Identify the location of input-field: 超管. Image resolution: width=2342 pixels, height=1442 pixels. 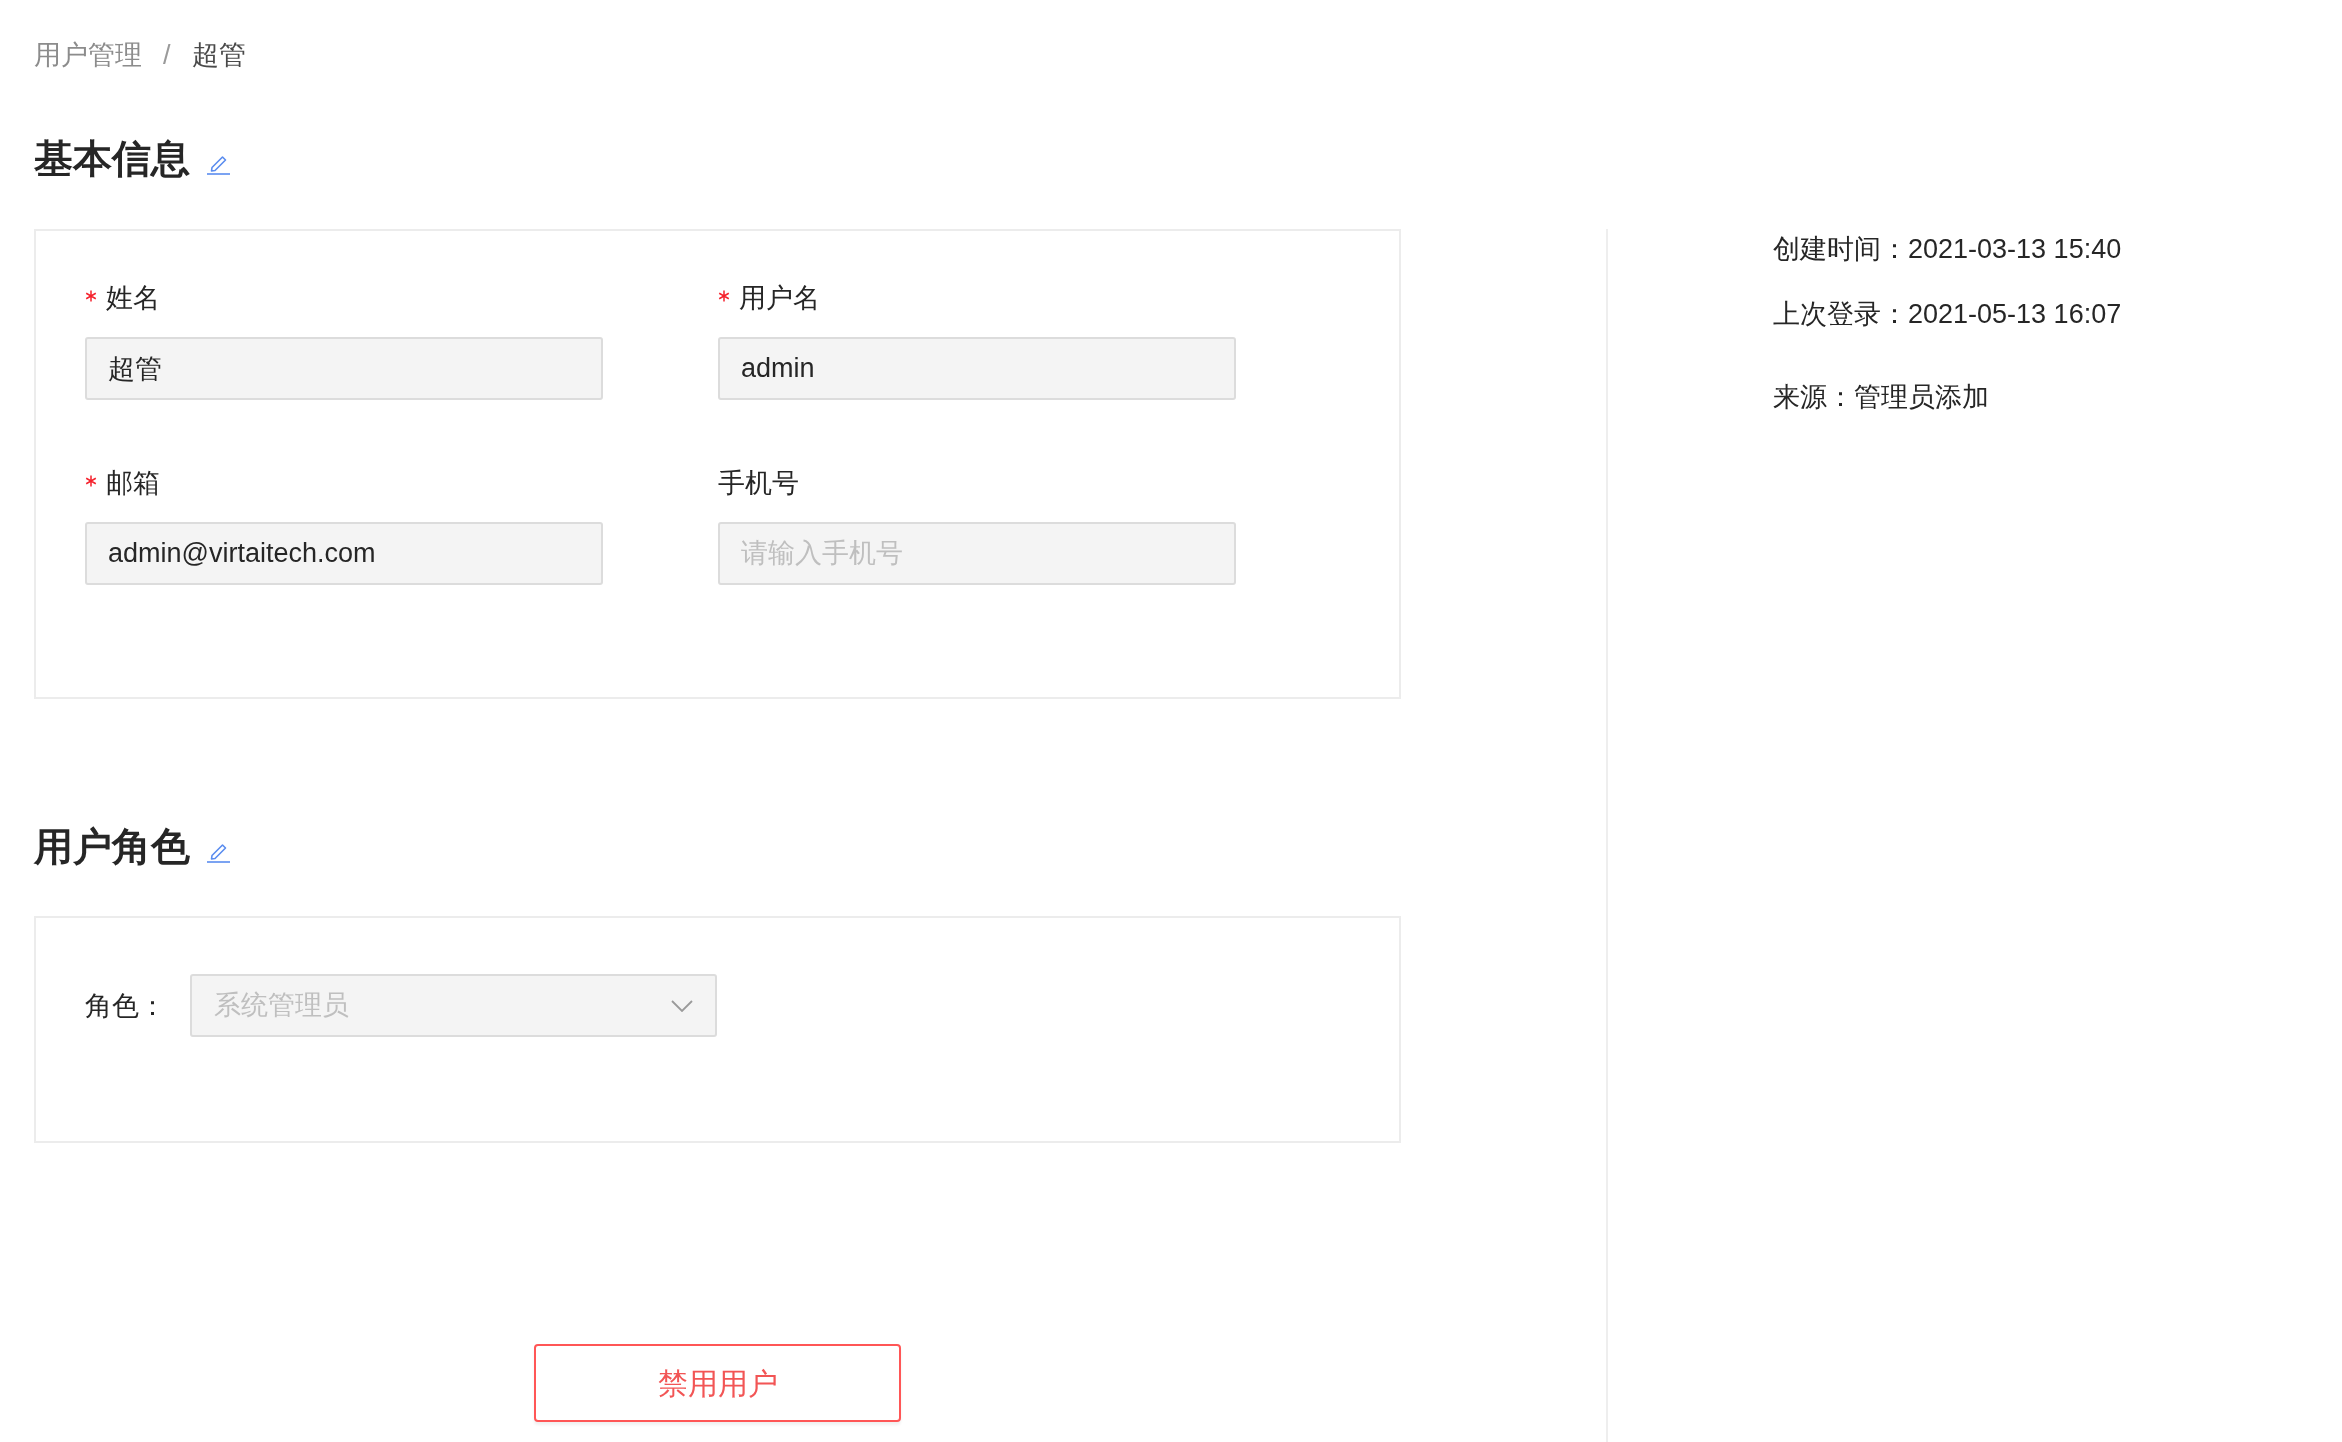
(344, 368).